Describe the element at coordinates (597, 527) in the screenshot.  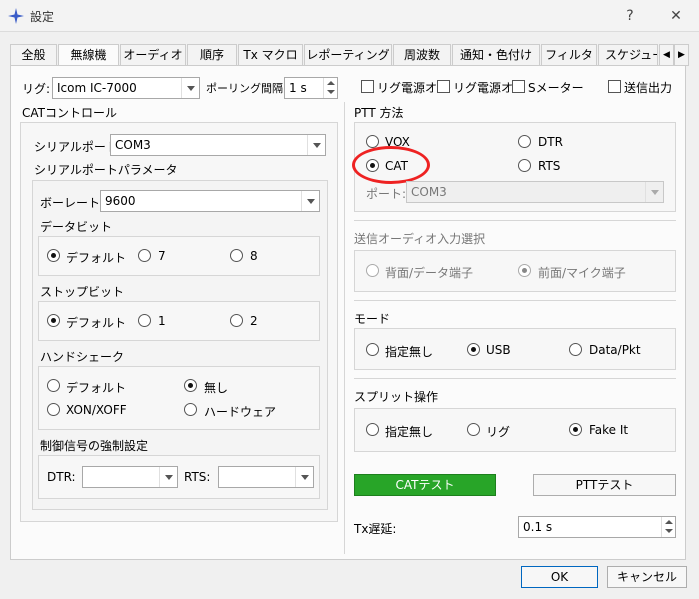
I see `tx-delay-spin: 0.1 s` at that location.